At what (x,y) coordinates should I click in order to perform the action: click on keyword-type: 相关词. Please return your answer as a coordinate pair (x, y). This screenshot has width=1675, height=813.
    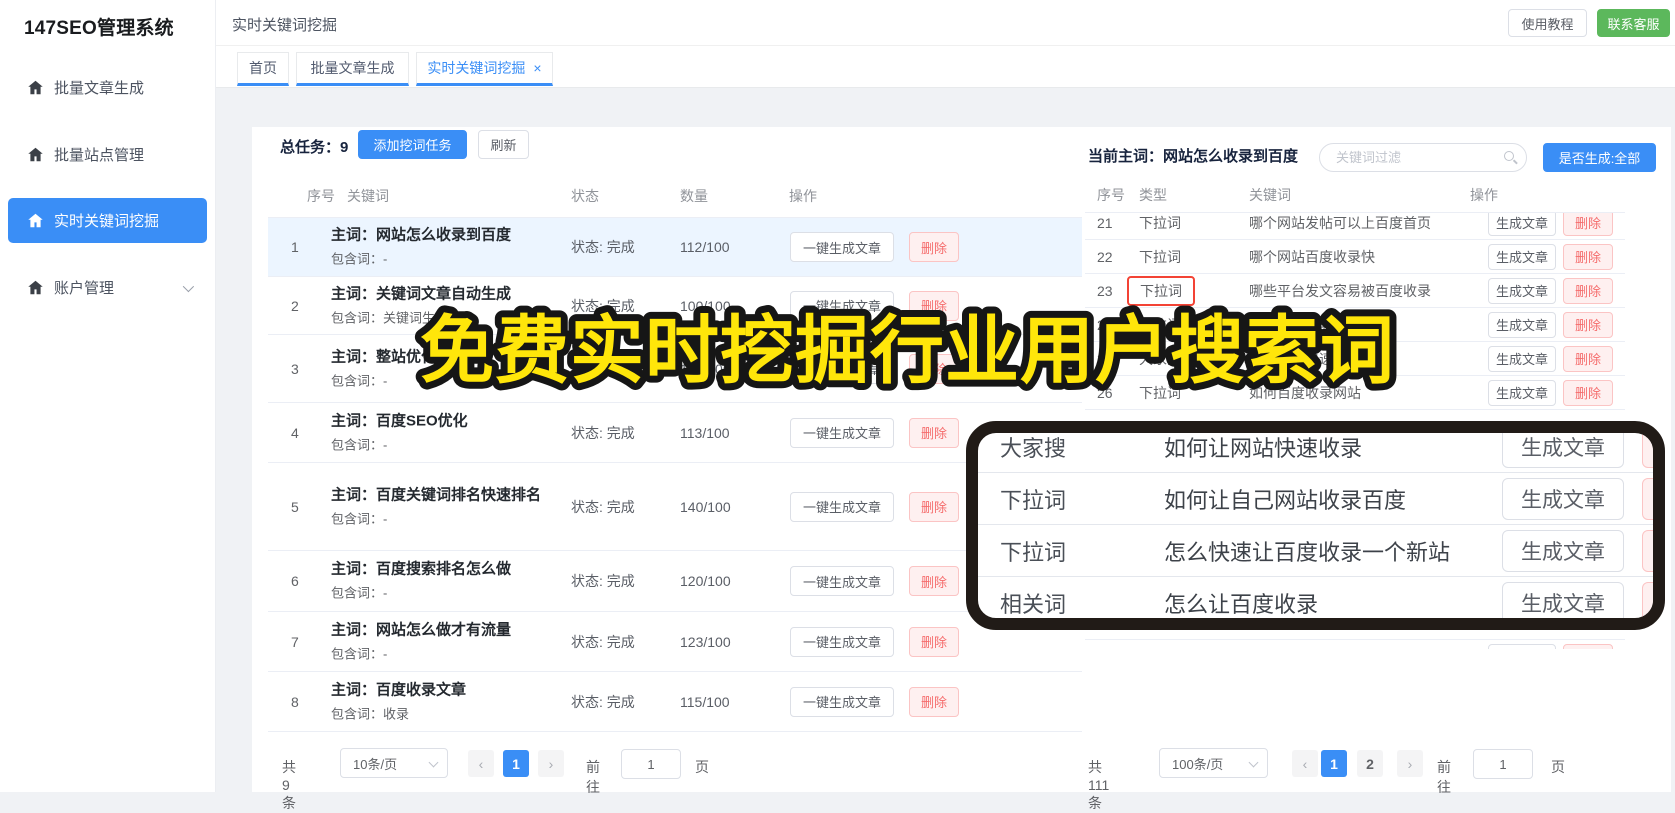
    Looking at the image, I should click on (1033, 604).